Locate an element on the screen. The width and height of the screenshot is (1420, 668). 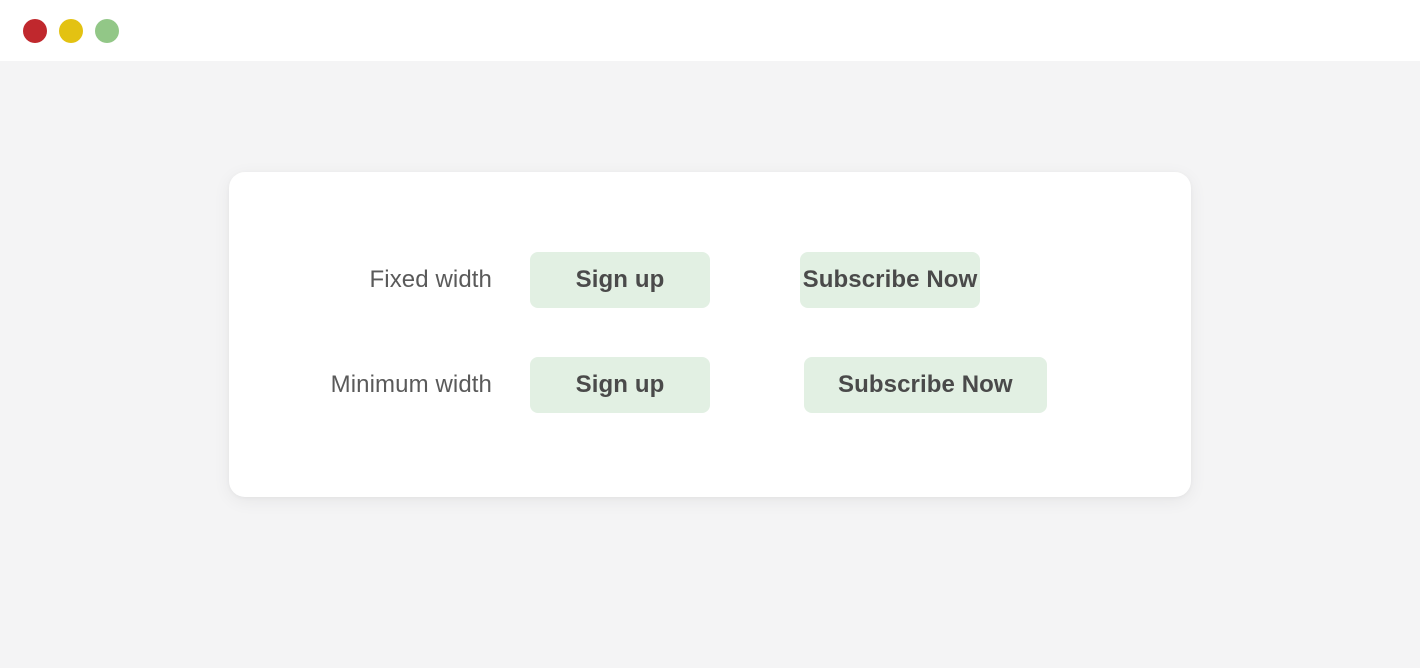
row-fixed-width: Fixed width Sign up Subscribe Now is located at coordinates (710, 280).